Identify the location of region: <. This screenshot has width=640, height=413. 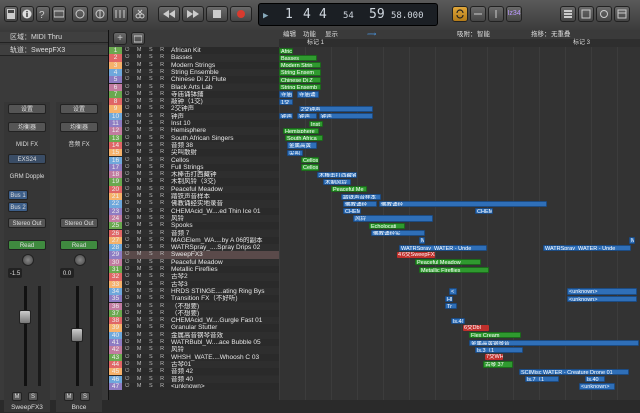
(453, 291).